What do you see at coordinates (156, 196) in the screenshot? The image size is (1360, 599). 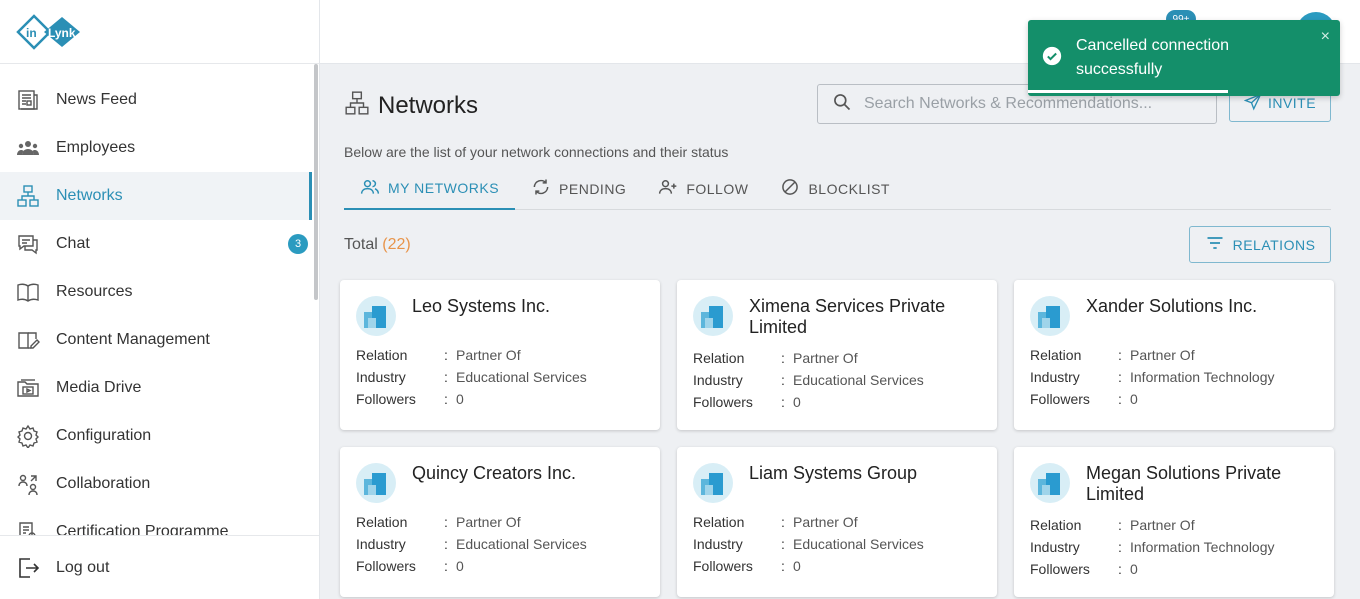 I see `sidebar-item-networks: Networks` at bounding box center [156, 196].